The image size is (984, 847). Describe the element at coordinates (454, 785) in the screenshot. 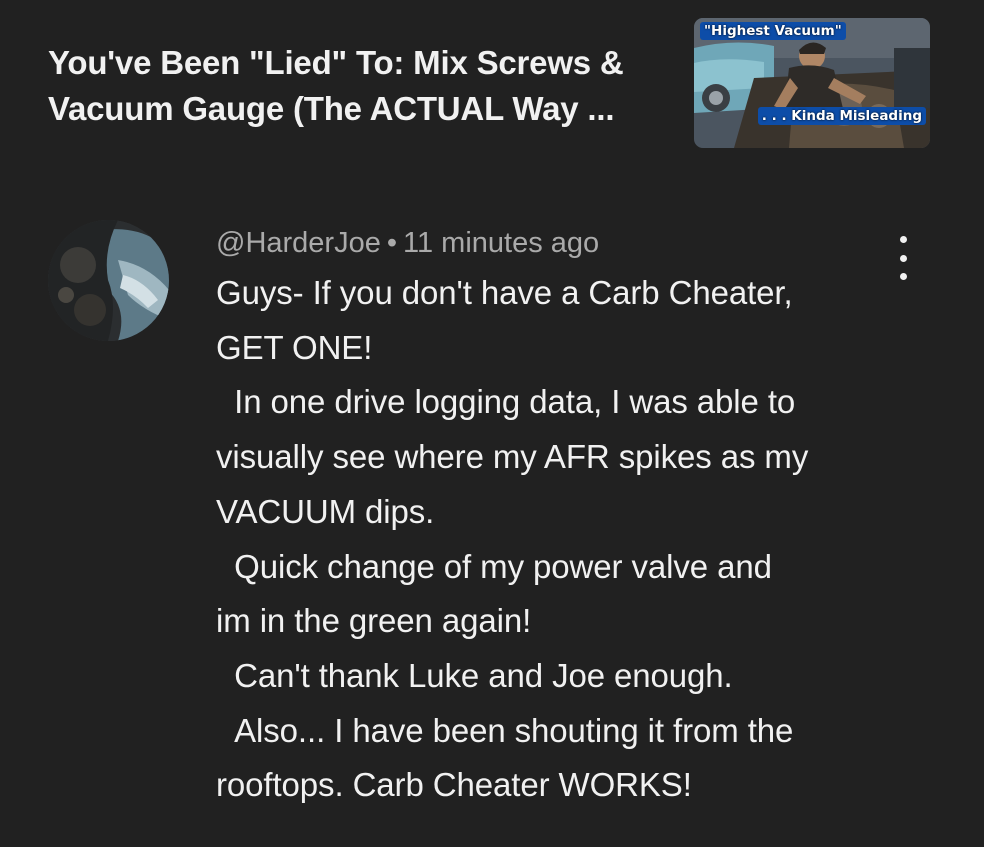

I see `comment-line: rooftops. Carb Cheater WORKS!` at that location.